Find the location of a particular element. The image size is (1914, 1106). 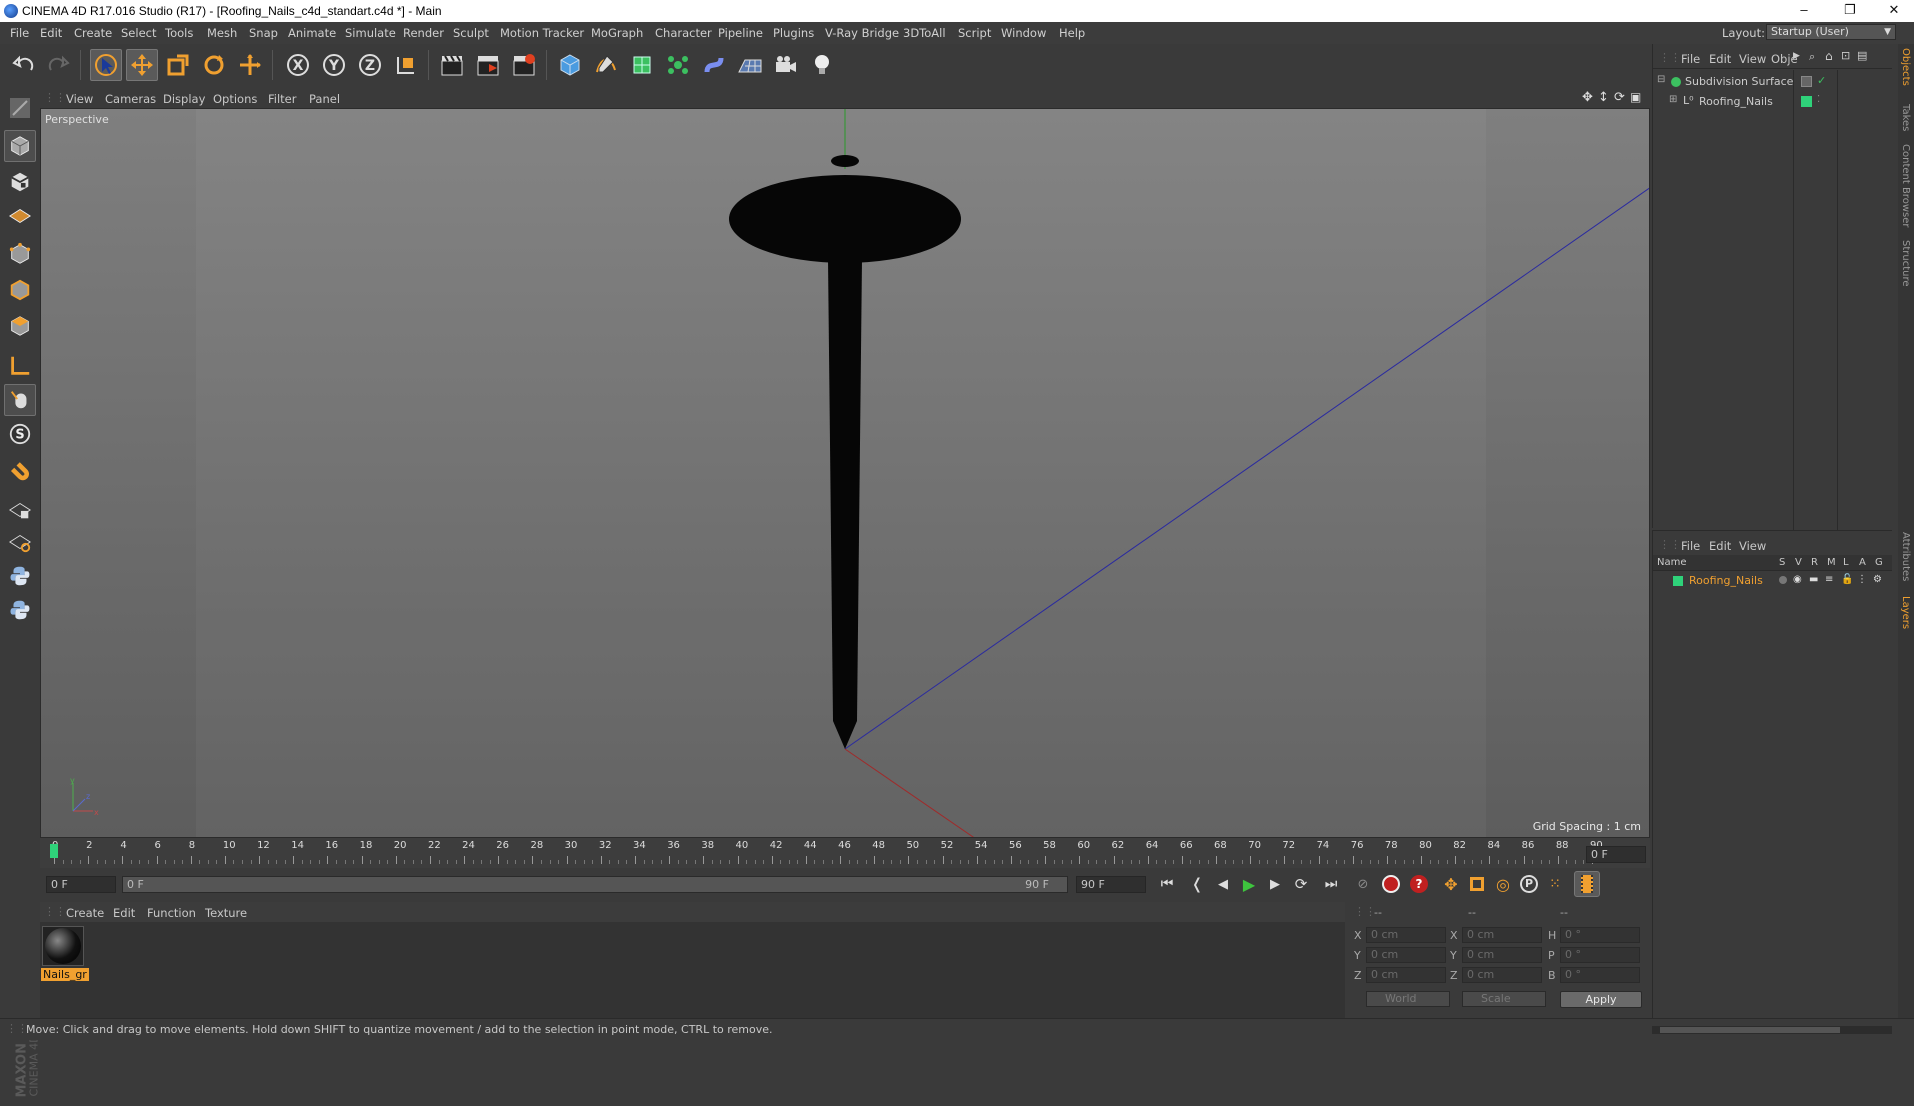

previous-frame-button: ◀ is located at coordinates (1223, 884).